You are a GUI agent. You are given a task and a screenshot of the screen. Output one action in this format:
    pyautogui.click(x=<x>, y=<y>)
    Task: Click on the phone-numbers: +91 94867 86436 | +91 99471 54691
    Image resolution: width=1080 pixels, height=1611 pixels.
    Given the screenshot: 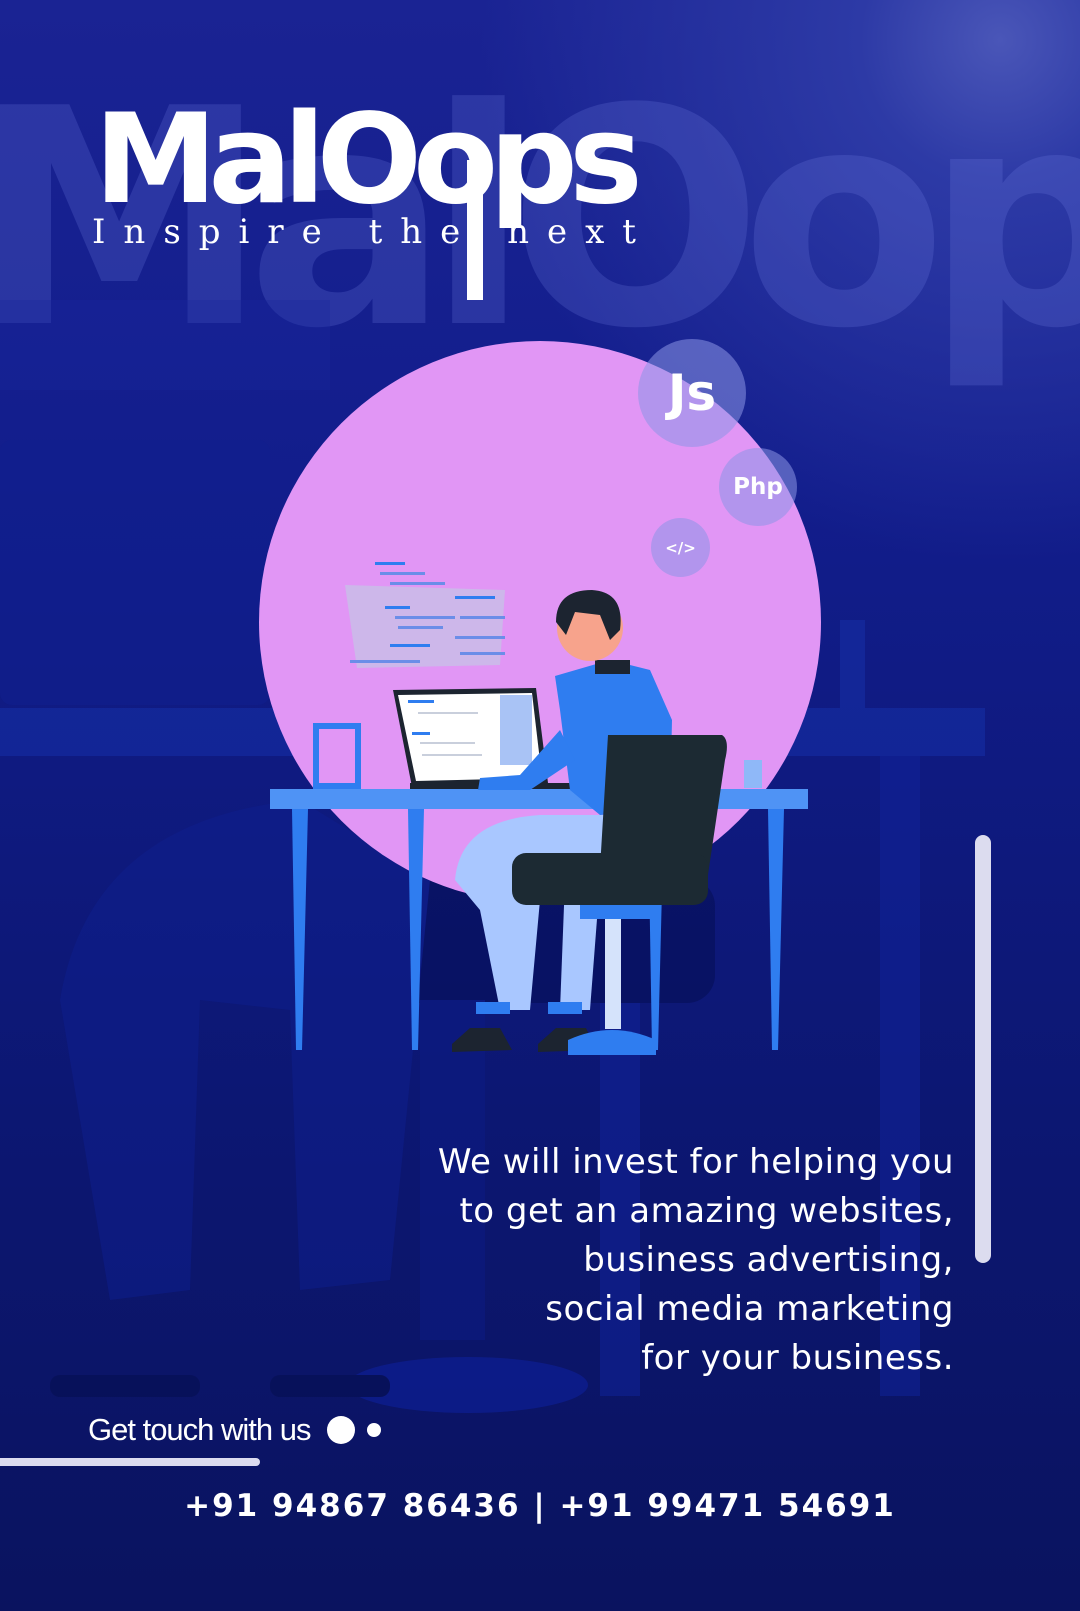 What is the action you would take?
    pyautogui.click(x=540, y=1506)
    